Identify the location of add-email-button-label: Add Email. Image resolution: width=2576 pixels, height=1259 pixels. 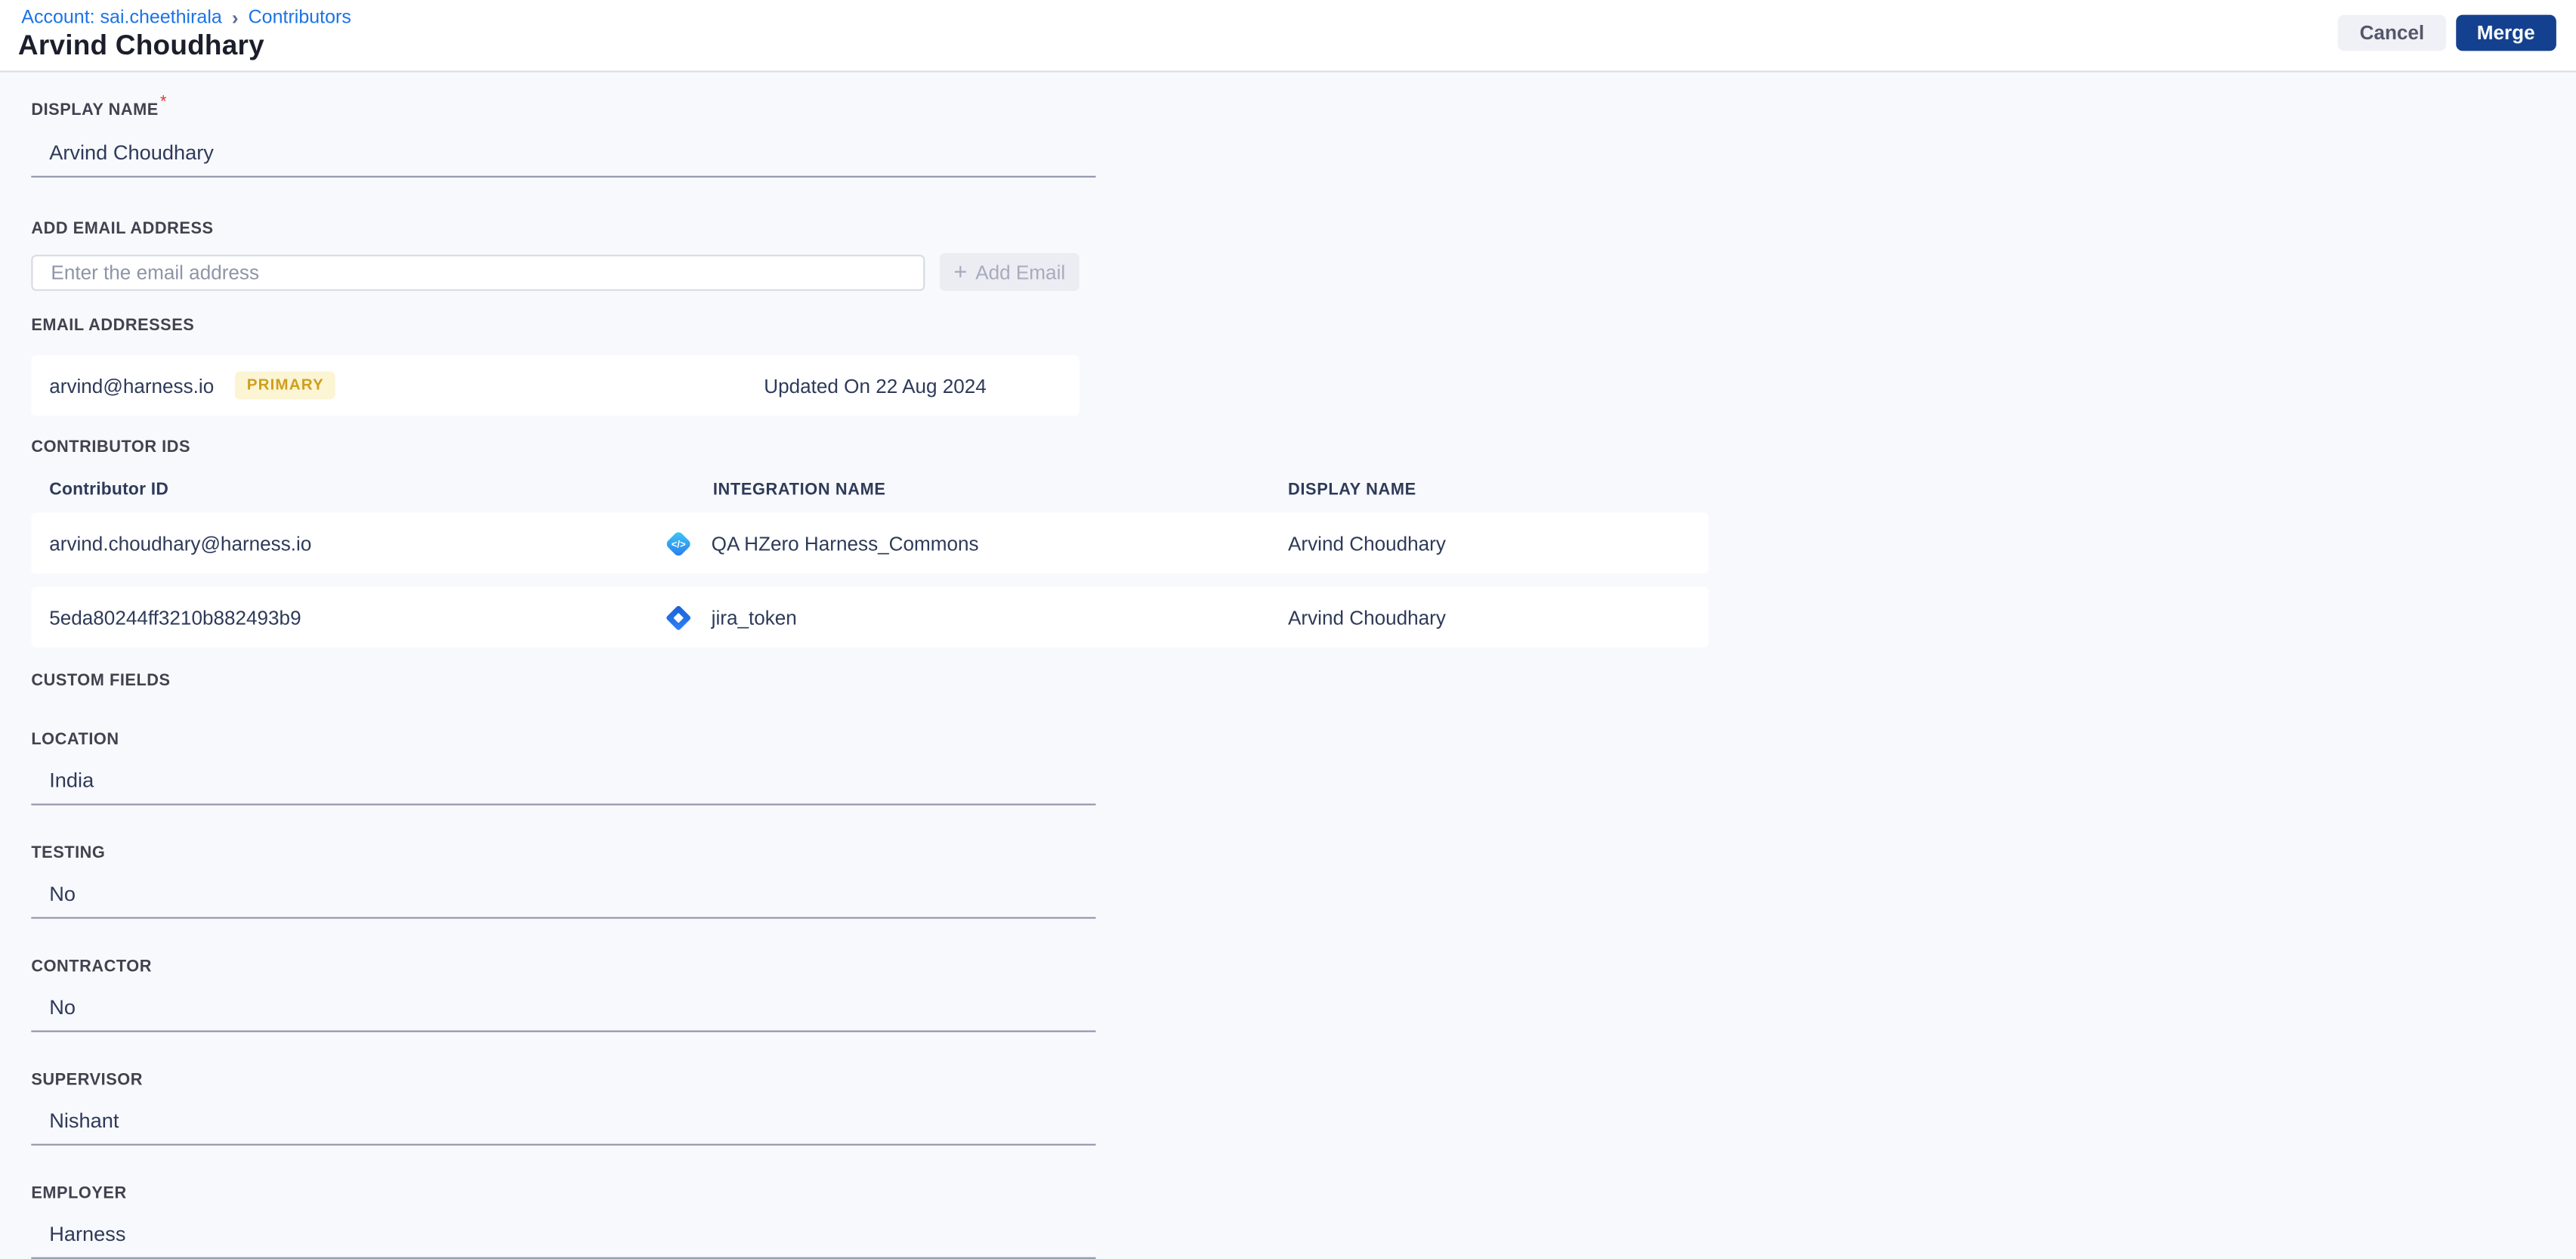
(1020, 272).